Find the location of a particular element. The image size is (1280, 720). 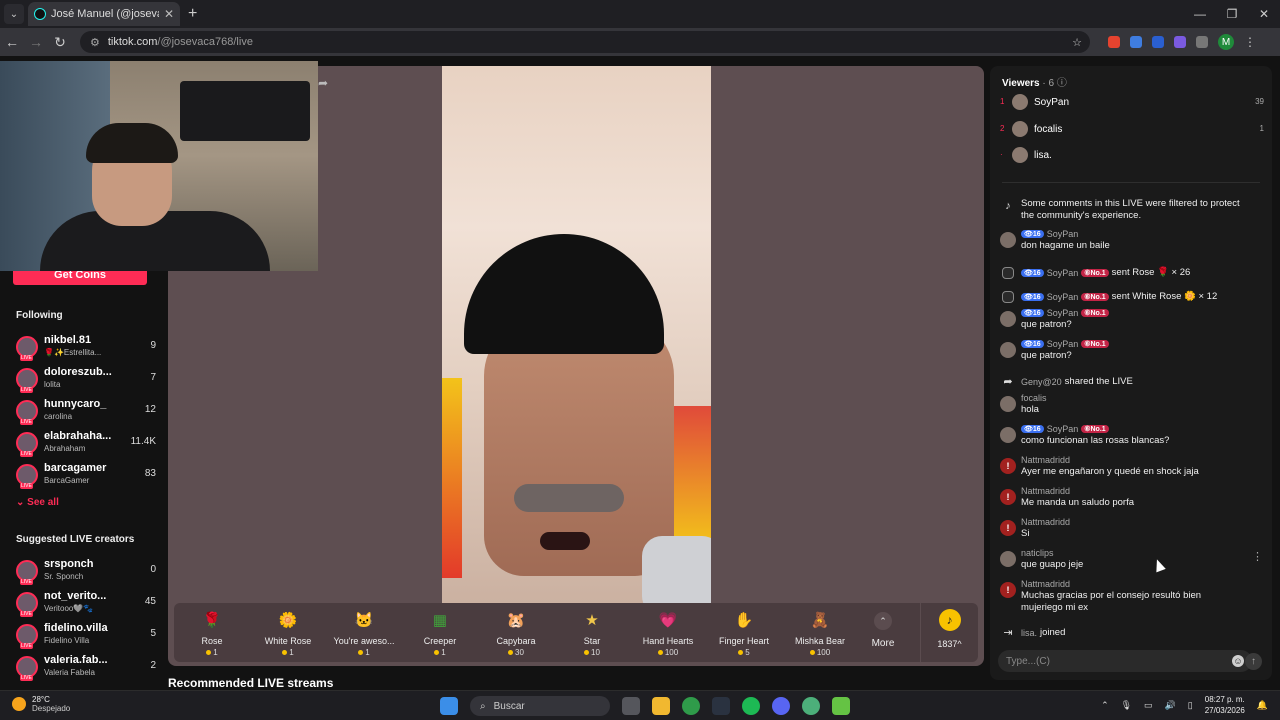

share-arrow-icon: ➦ is located at coordinates (323, 83).